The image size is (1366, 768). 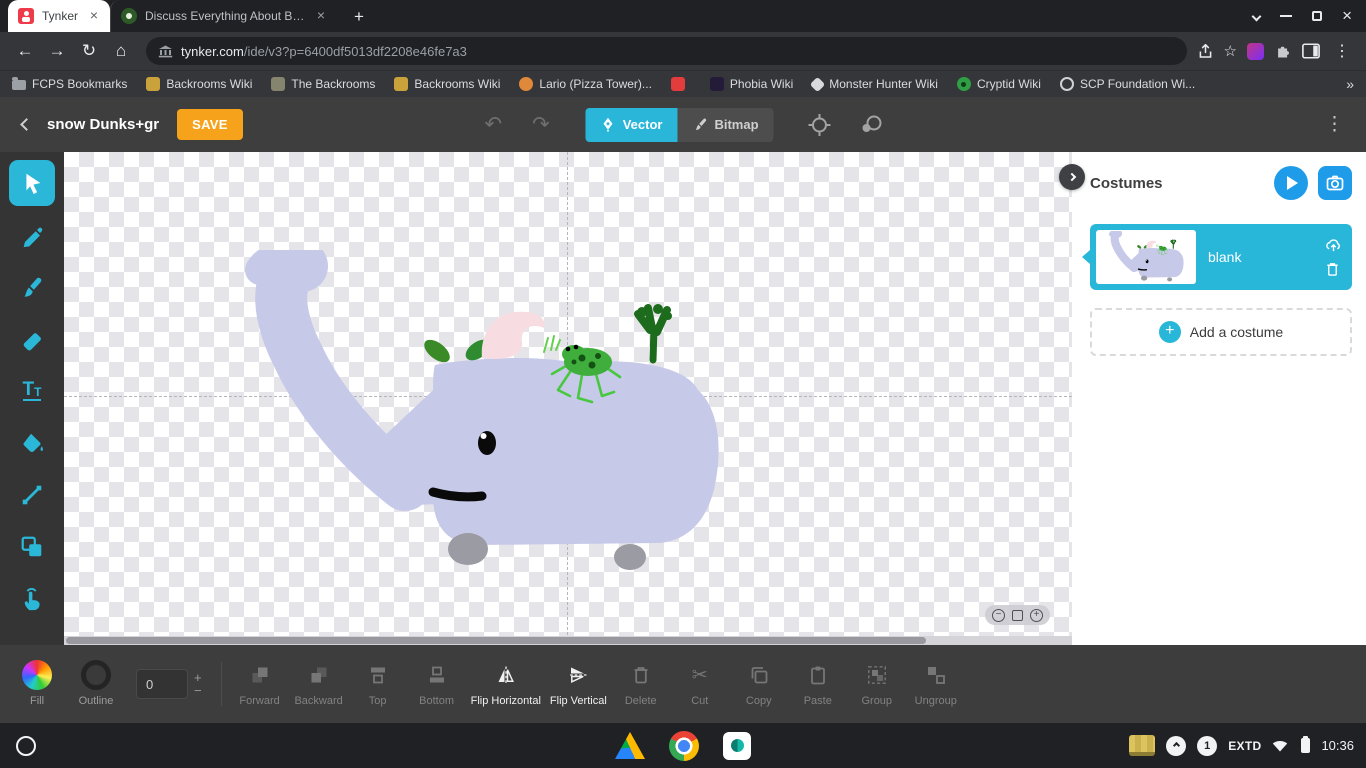 I want to click on cut-button: ✂ Cut, so click(x=700, y=684).